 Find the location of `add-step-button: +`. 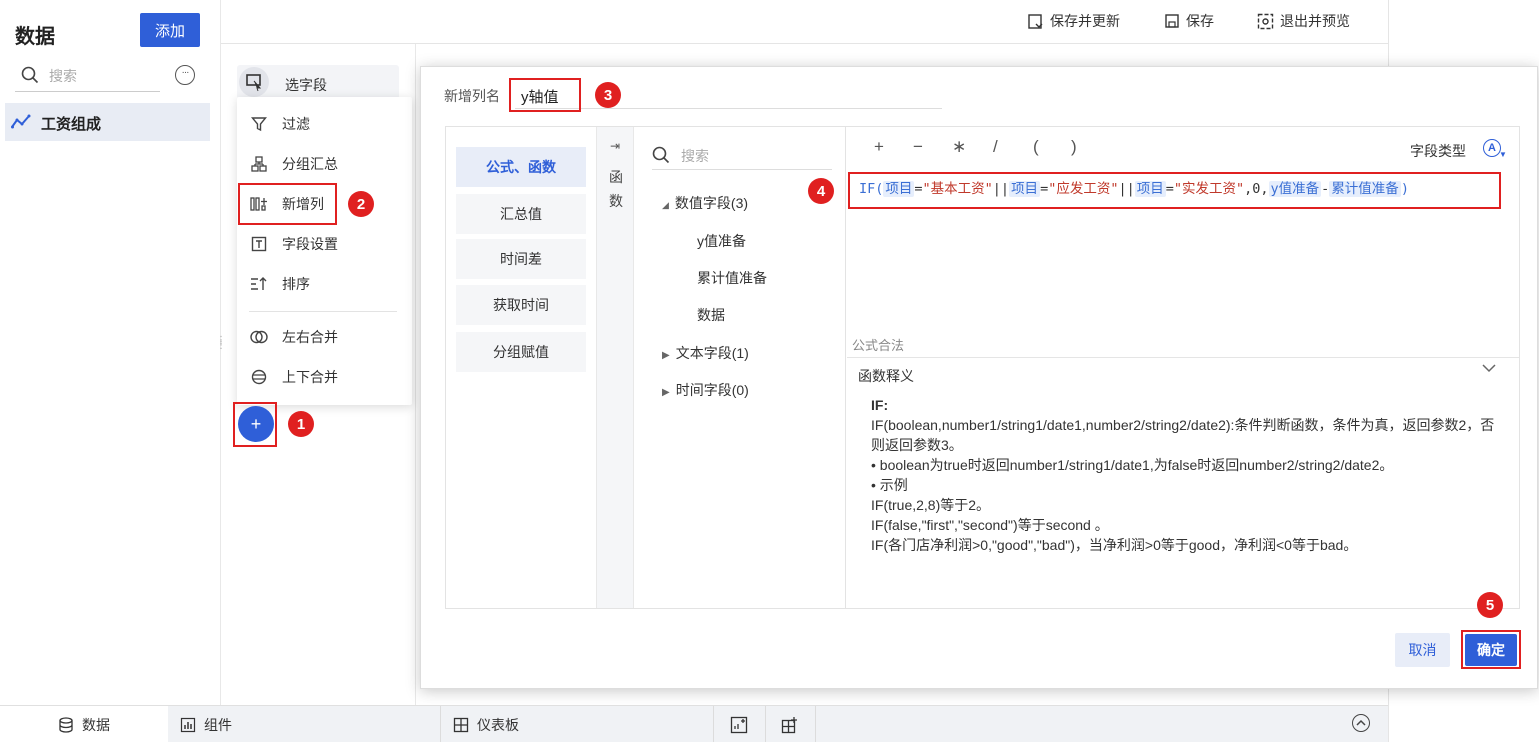

add-step-button: + is located at coordinates (256, 424).